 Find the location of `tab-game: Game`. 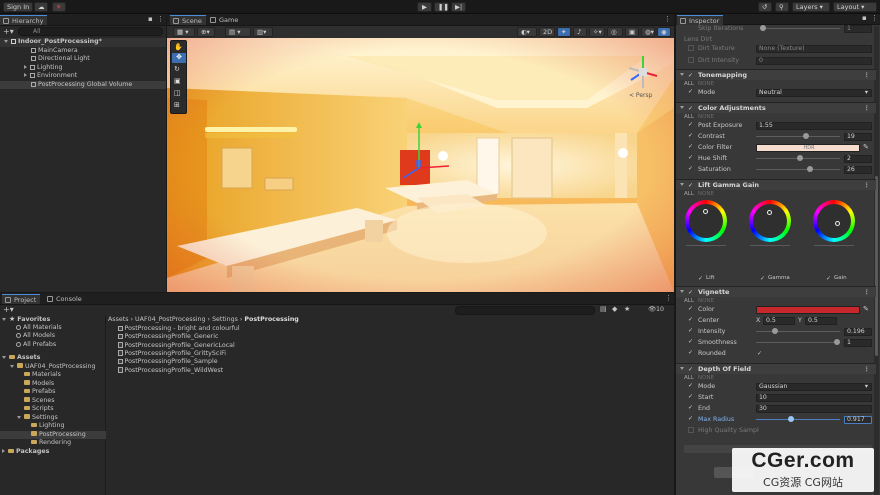

tab-game: Game is located at coordinates (224, 20).